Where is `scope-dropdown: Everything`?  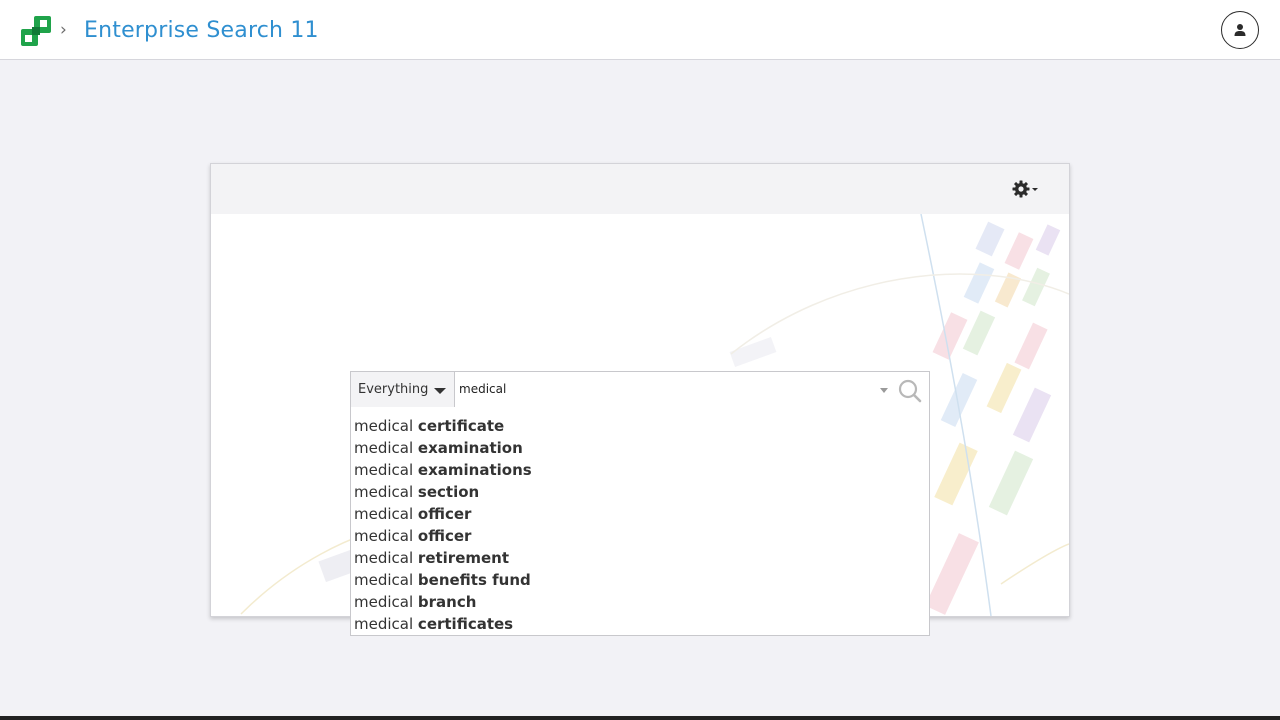 scope-dropdown: Everything is located at coordinates (403, 389).